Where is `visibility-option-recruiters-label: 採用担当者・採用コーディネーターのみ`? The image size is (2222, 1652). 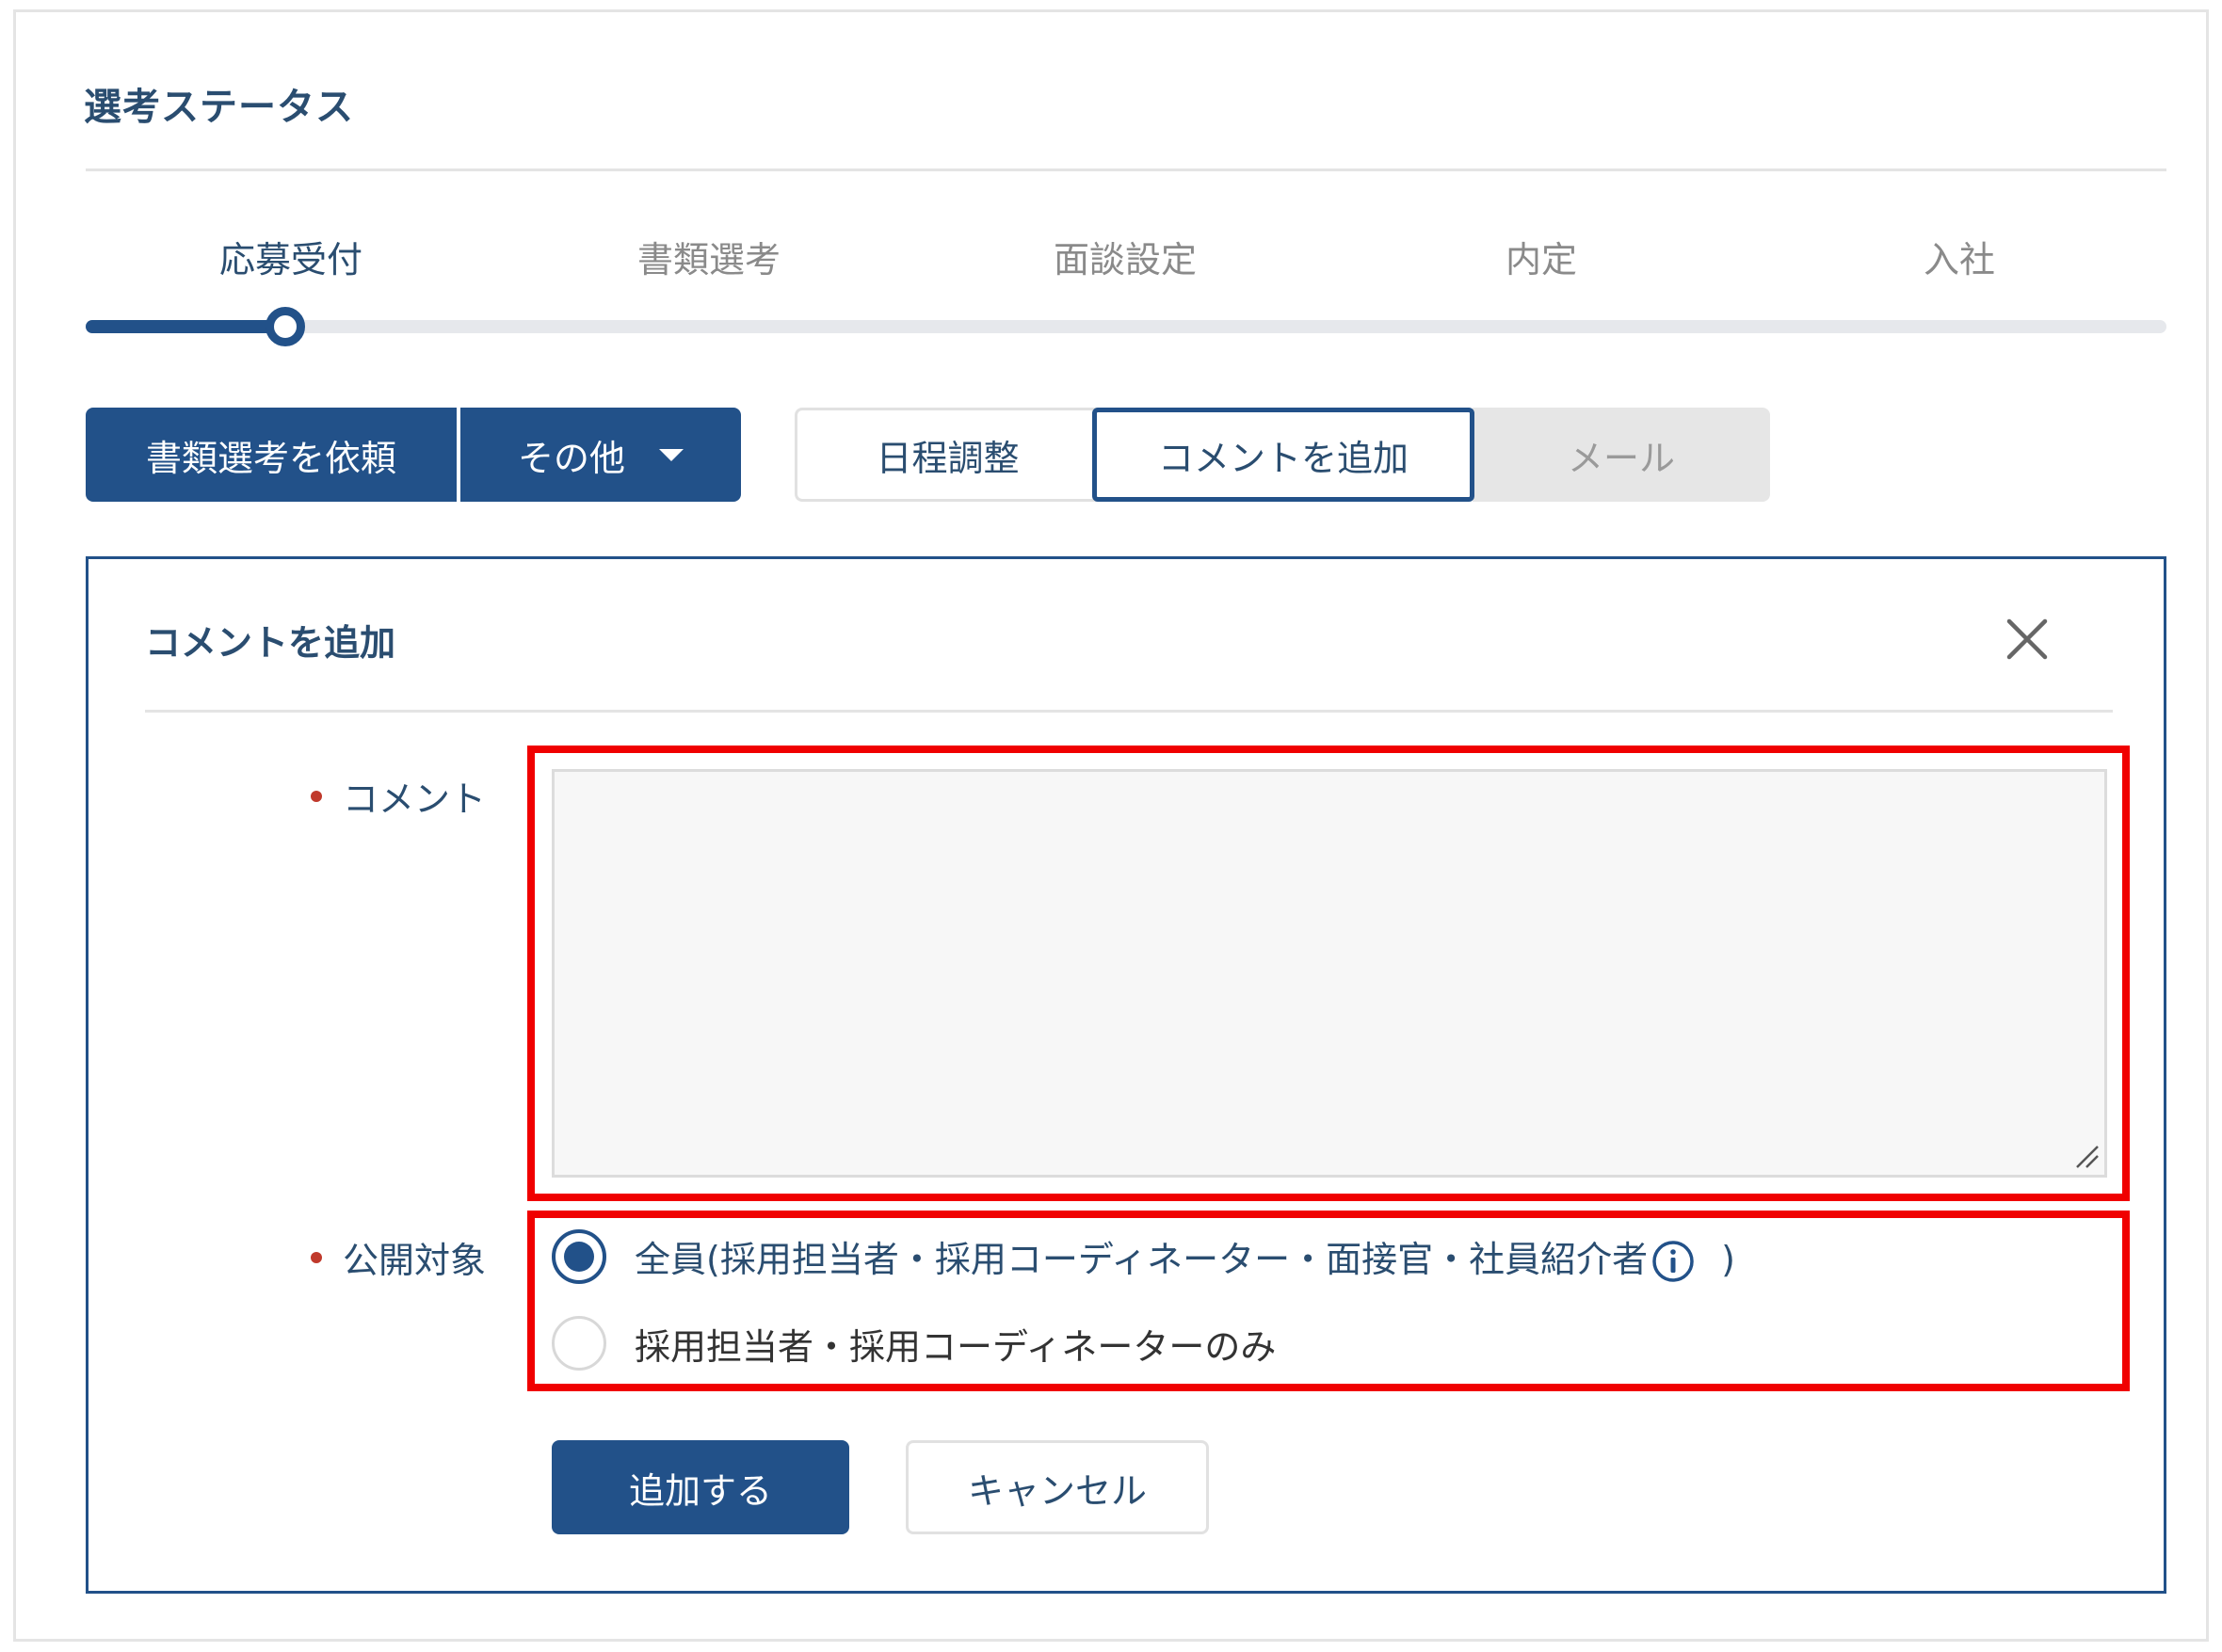
visibility-option-recruiters-label: 採用担当者・採用コーディネーターのみ is located at coordinates (956, 1346).